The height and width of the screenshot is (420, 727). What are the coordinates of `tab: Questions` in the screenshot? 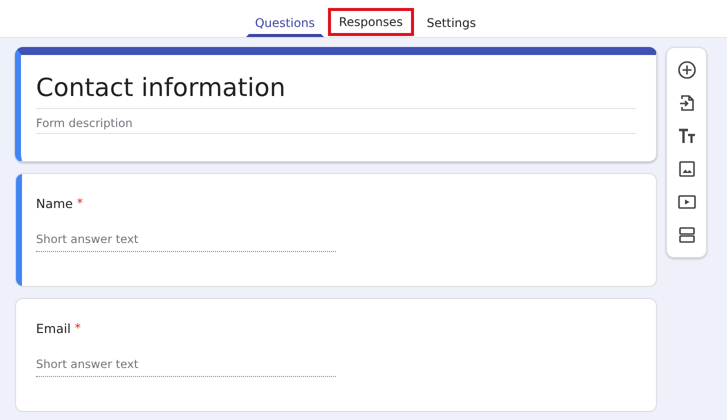 It's located at (285, 20).